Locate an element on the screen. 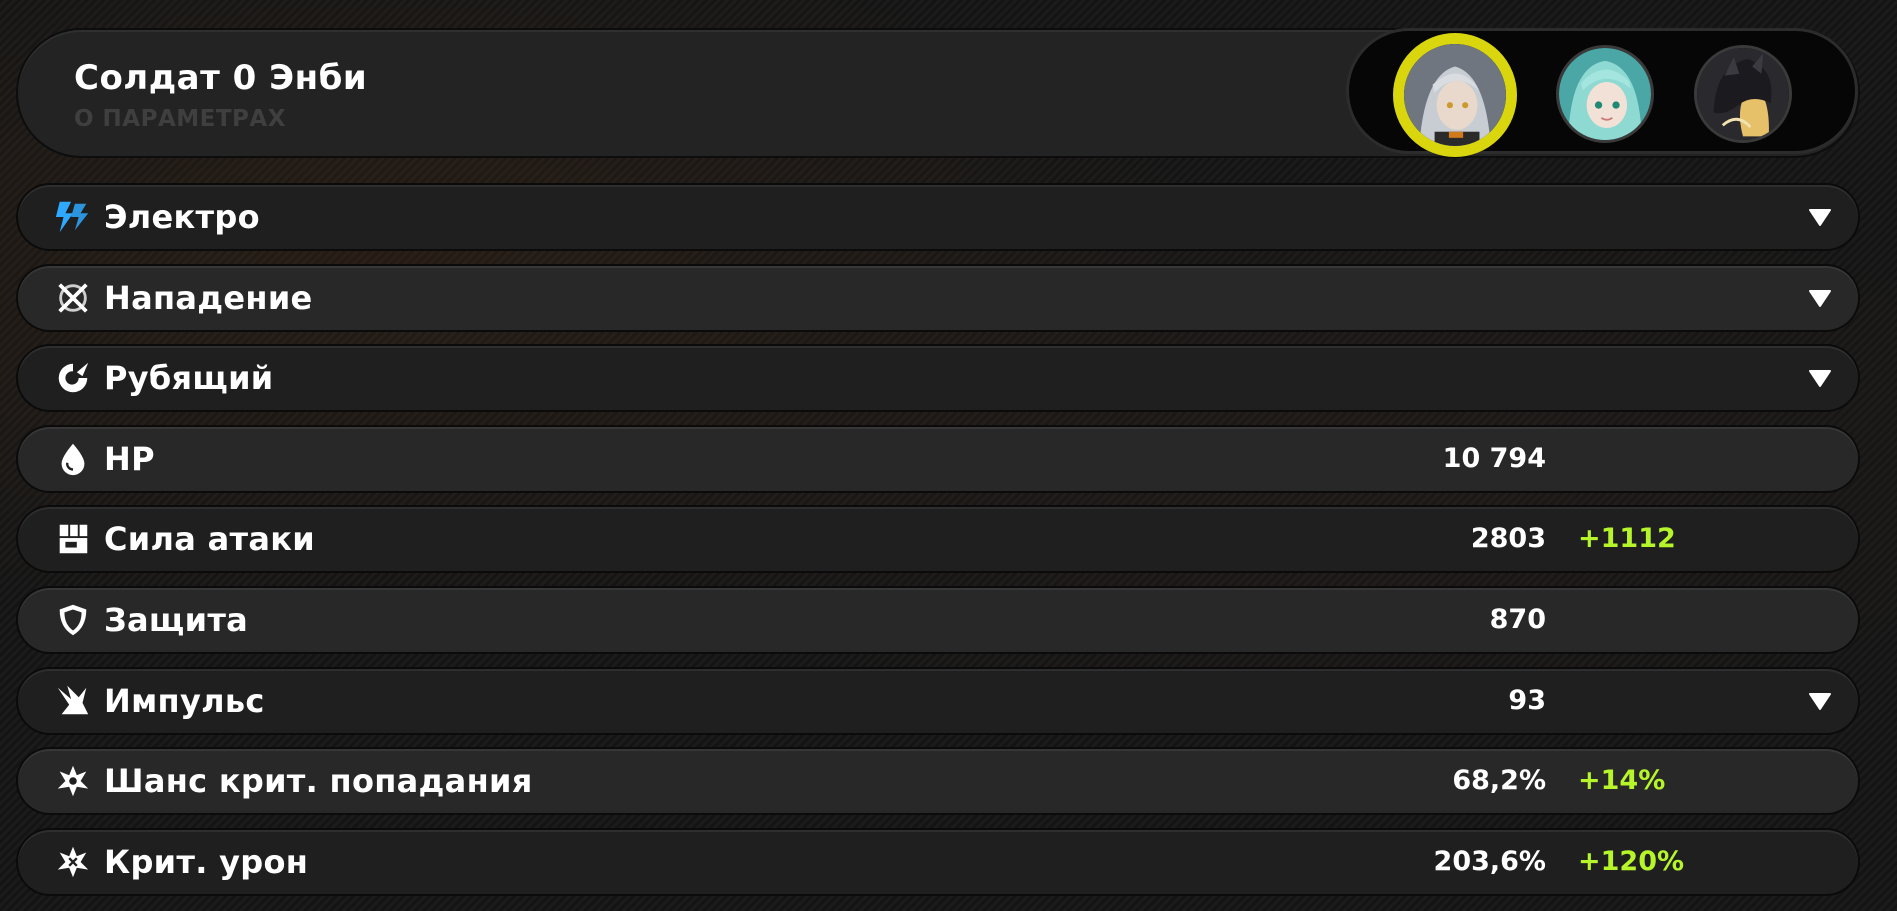 The width and height of the screenshot is (1897, 911). stat-row: Крит. урон 203,6% +120% is located at coordinates (938, 862).